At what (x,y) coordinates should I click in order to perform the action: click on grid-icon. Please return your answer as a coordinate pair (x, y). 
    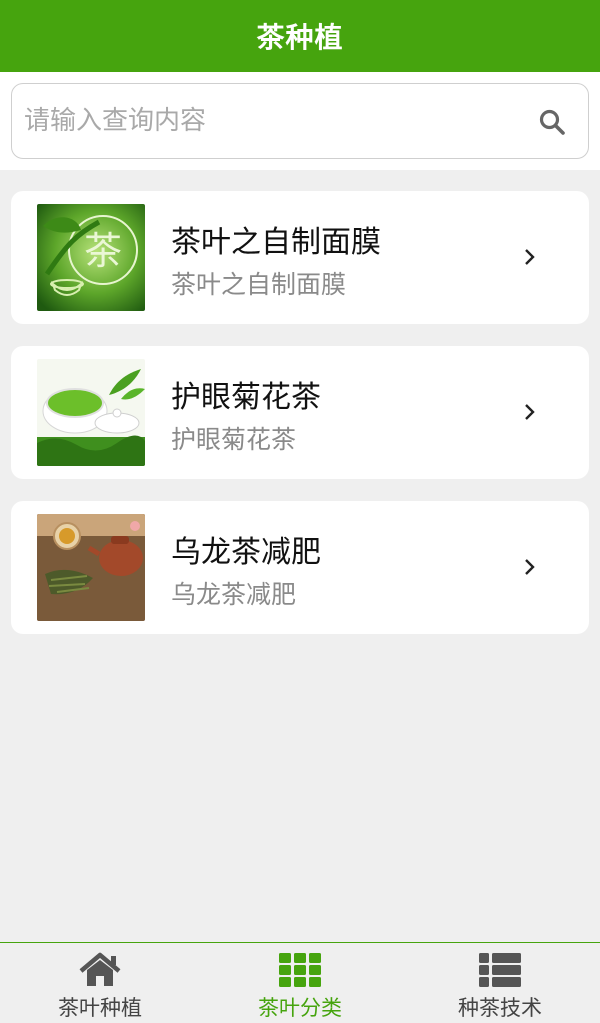
    Looking at the image, I should click on (300, 970).